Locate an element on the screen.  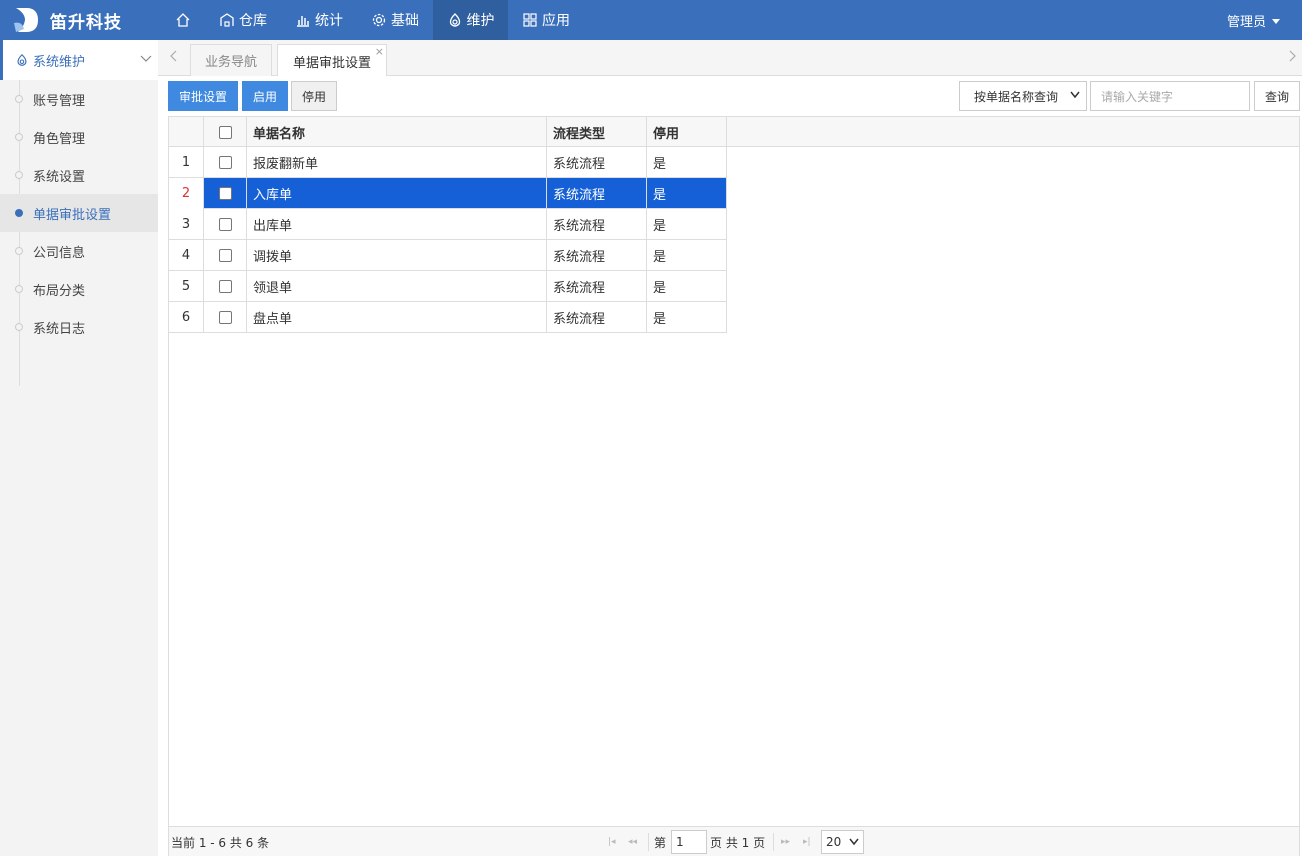
row-number: 2 is located at coordinates (186, 193).